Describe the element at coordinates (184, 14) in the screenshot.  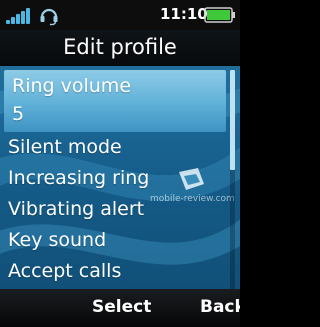
I see `clock: 11:10` at that location.